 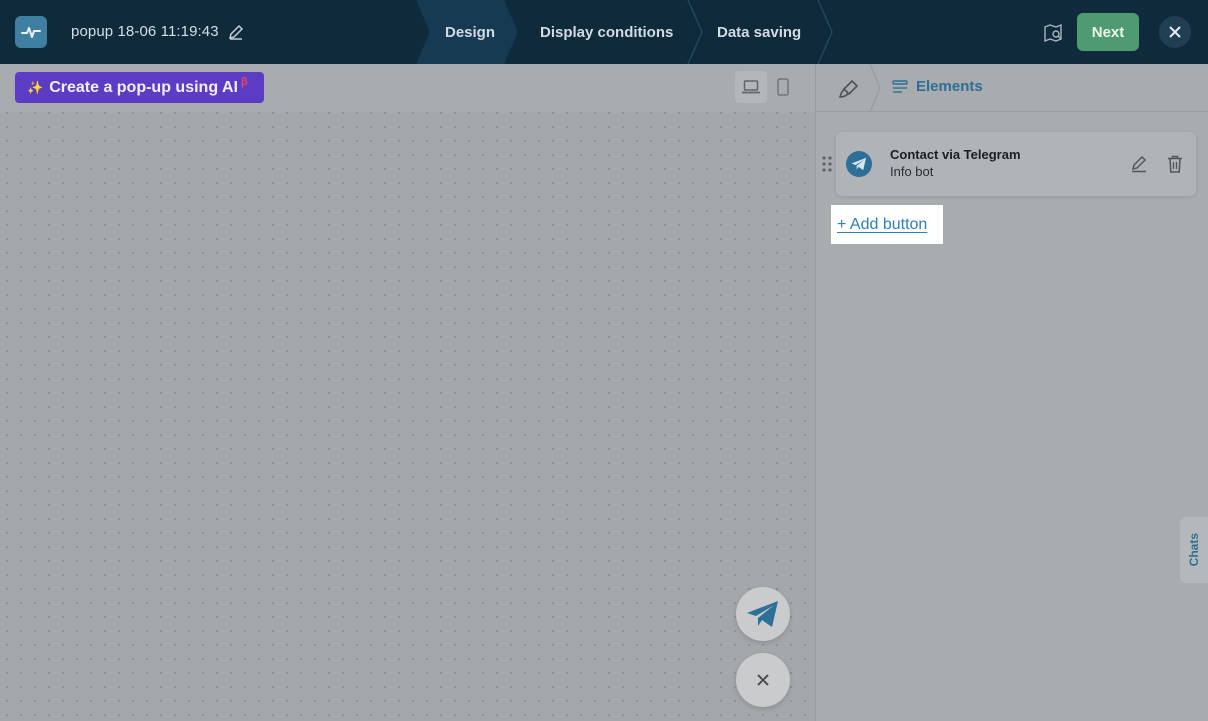 What do you see at coordinates (949, 86) in the screenshot?
I see `tab-elements-label: Elements` at bounding box center [949, 86].